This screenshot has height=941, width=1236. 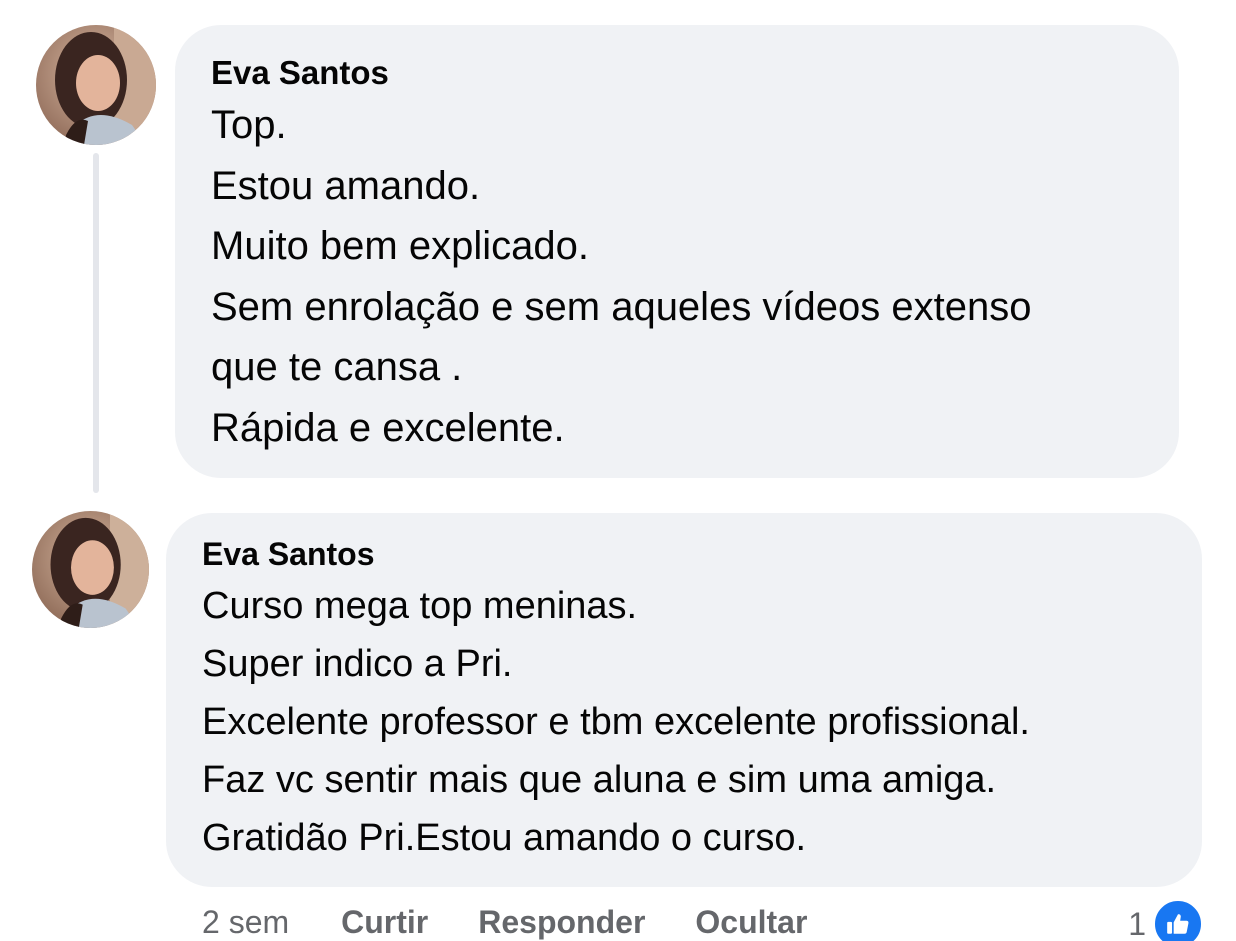 I want to click on comment-text-line: Muito bem explicado., so click(x=400, y=246).